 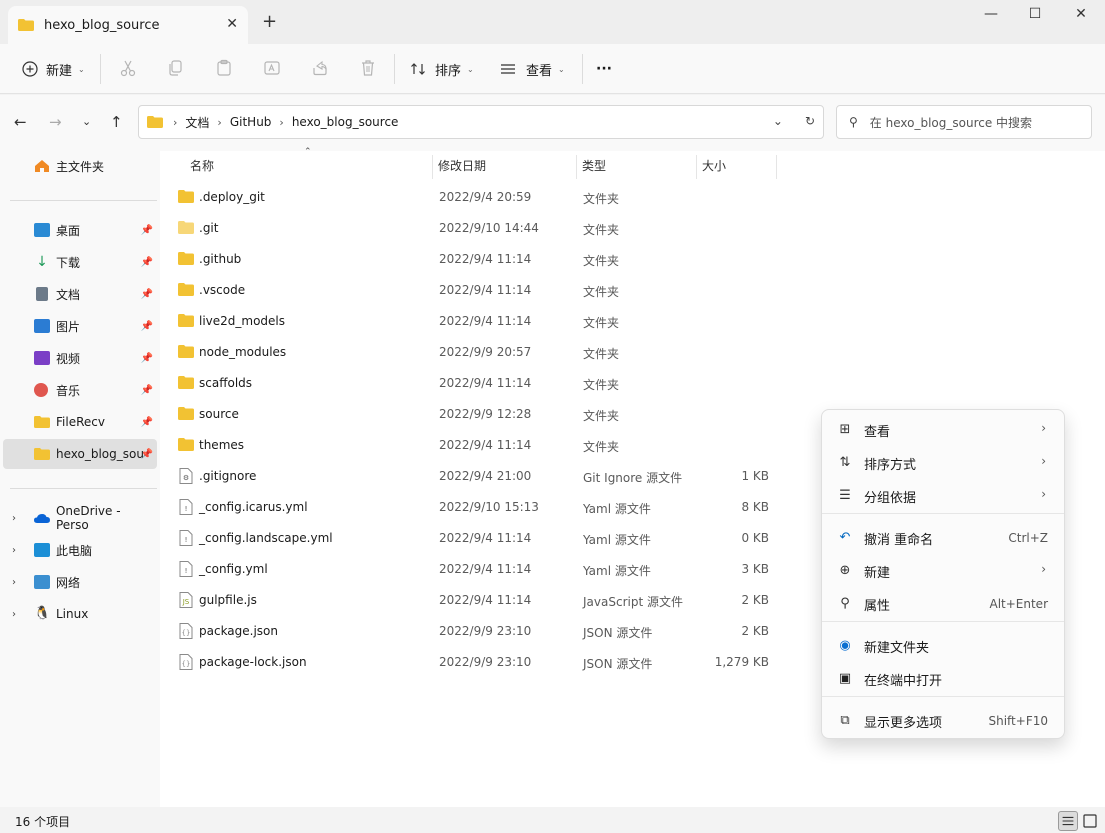 What do you see at coordinates (78, 358) in the screenshot?
I see `sidebar-item-videos: 视频 📌` at bounding box center [78, 358].